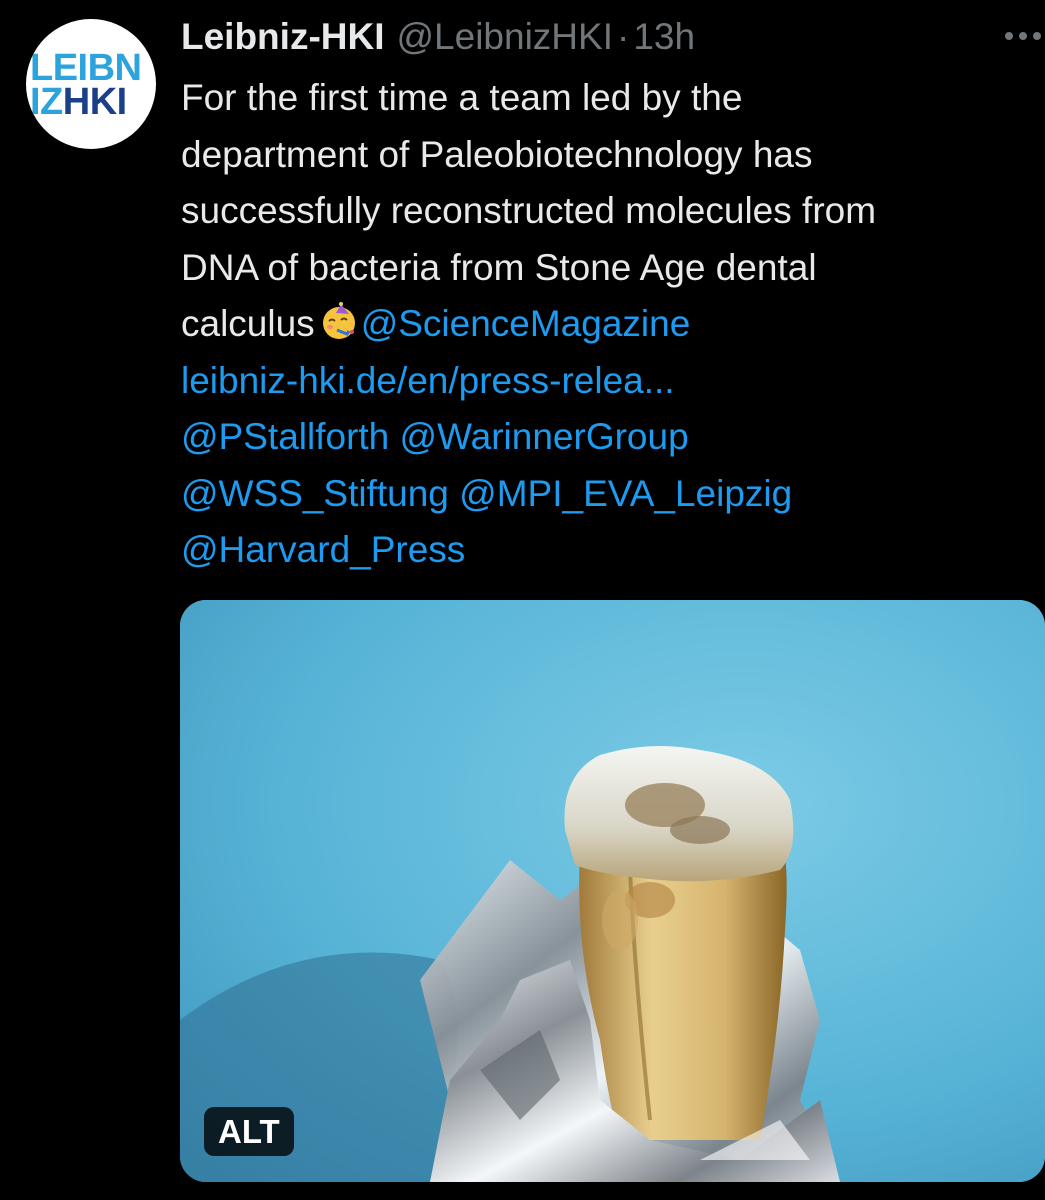 This screenshot has height=1200, width=1045. I want to click on tweet-text-line: @WSS_Stiftung @MPI_EVA_Leipzig, so click(611, 494).